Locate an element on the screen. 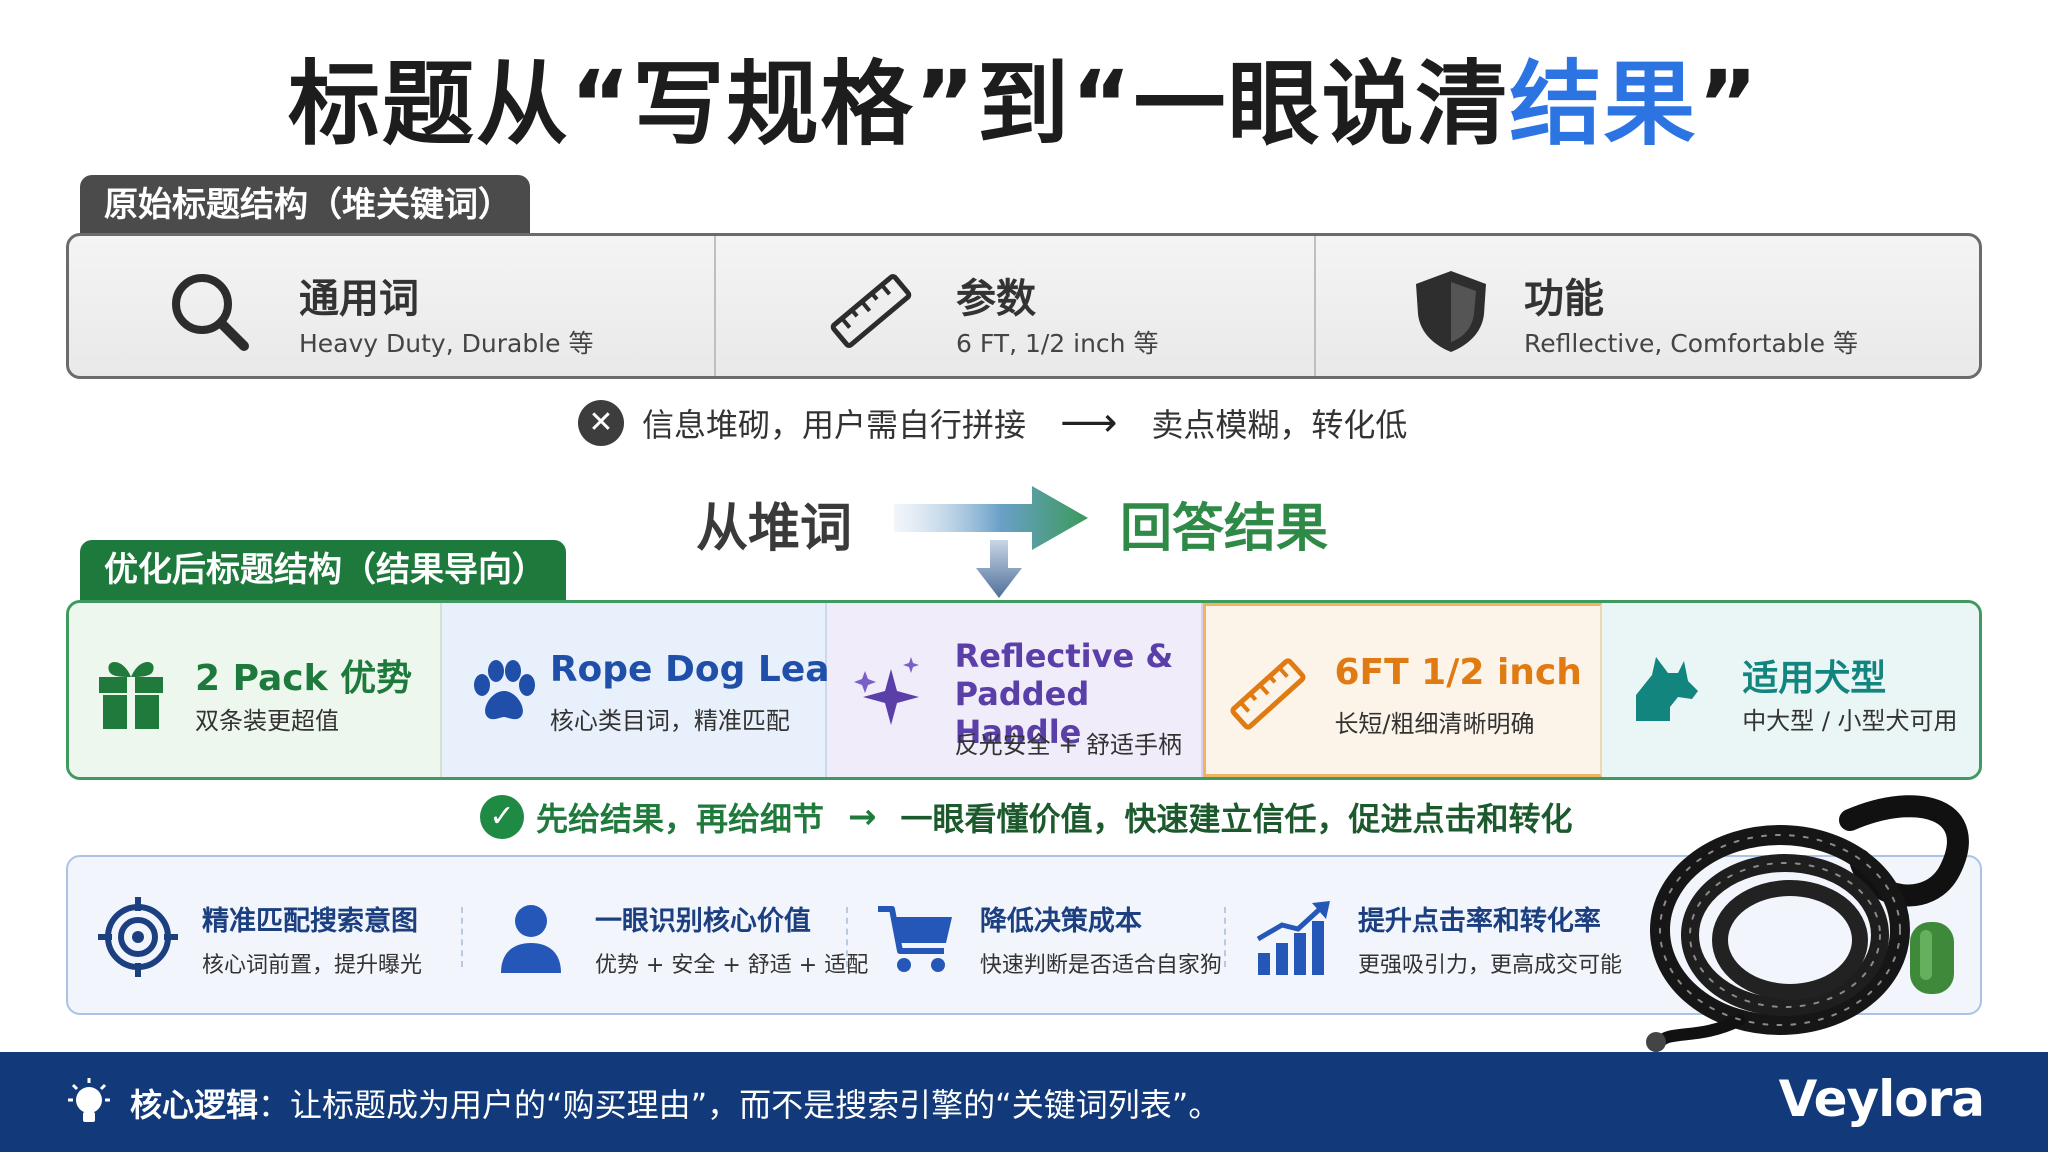 The width and height of the screenshot is (2048, 1152). transition-arrow-icon is located at coordinates (991, 542).